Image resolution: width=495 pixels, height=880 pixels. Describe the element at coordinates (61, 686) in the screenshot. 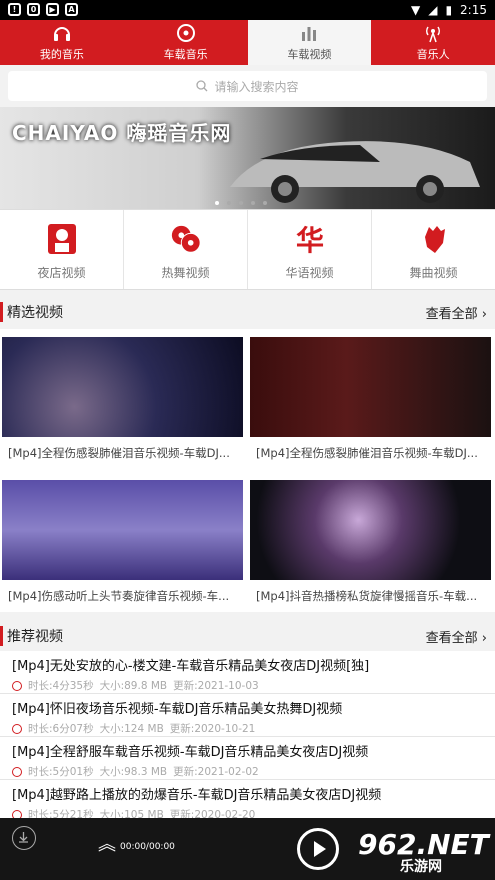

I see `duration: 时长:4分35秒` at that location.